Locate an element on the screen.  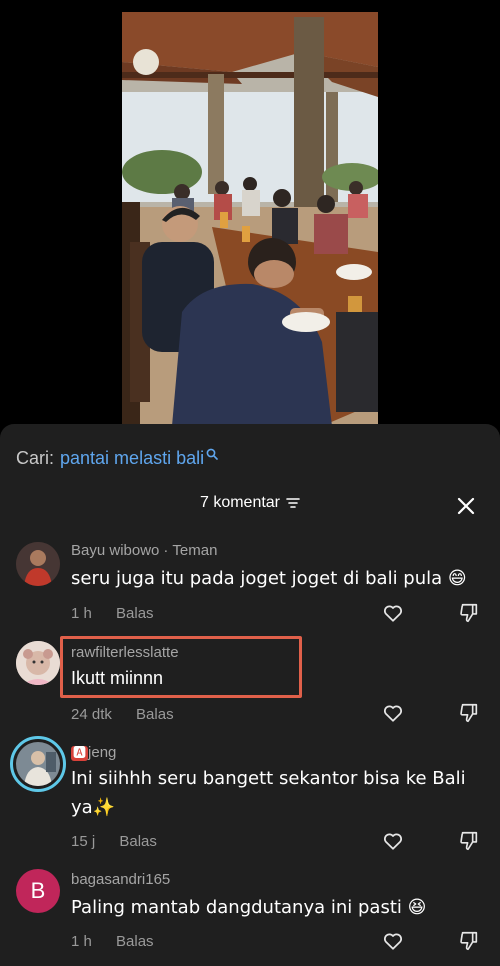
comment-count: 7 komentar is located at coordinates (240, 502).